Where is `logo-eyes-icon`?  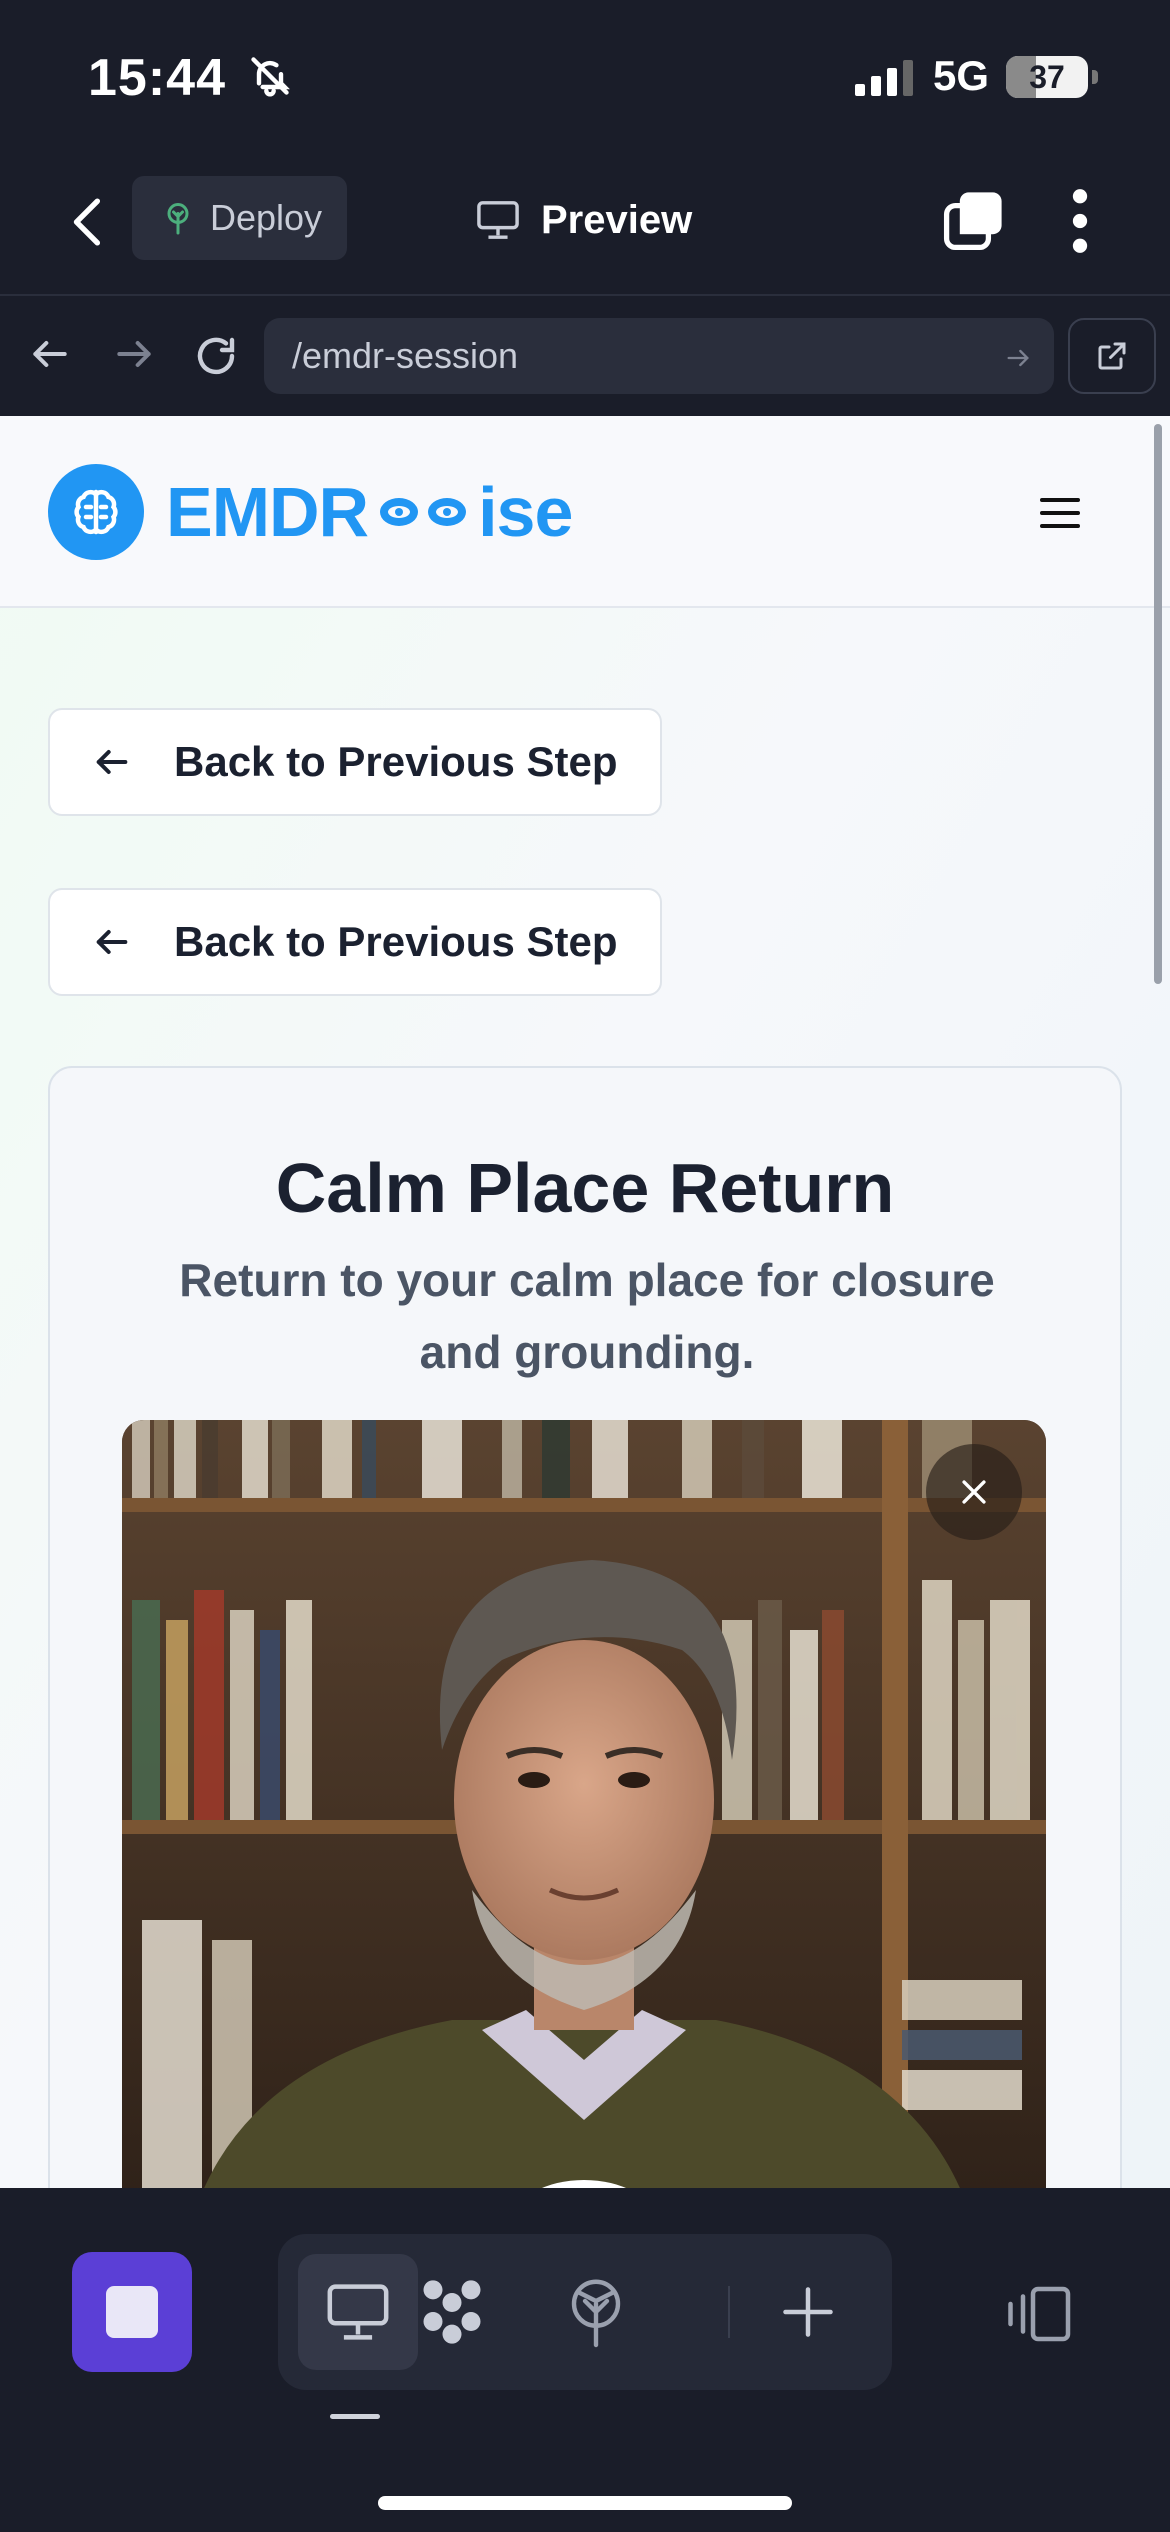 logo-eyes-icon is located at coordinates (423, 512).